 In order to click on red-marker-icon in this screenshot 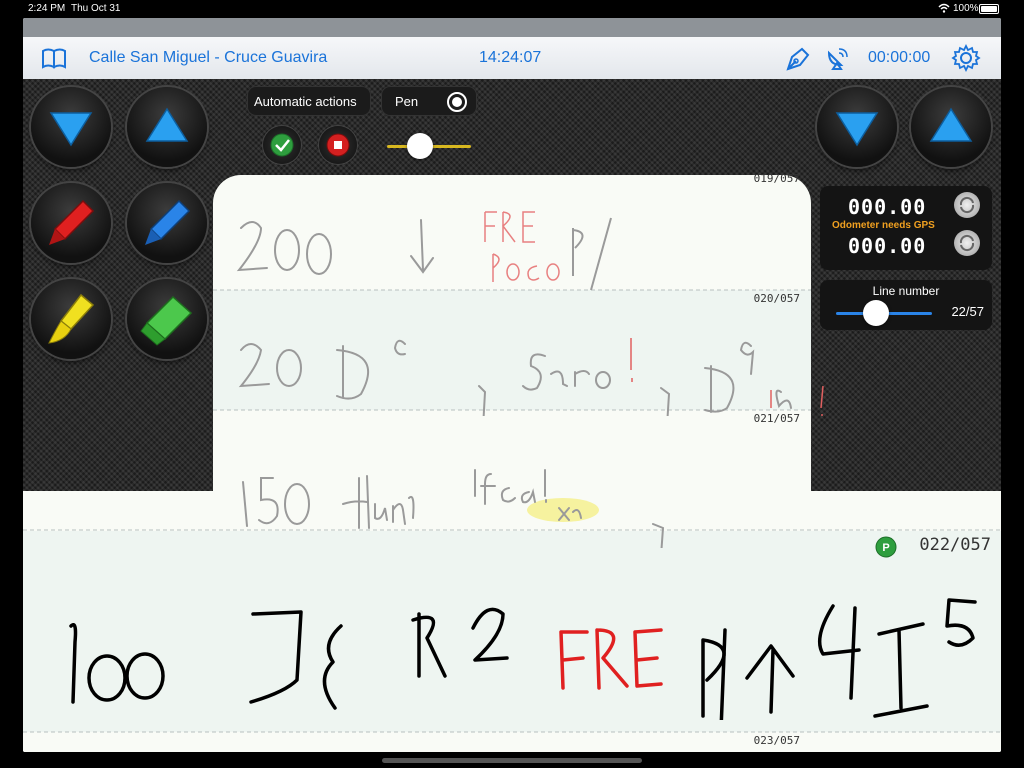, I will do `click(72, 222)`.